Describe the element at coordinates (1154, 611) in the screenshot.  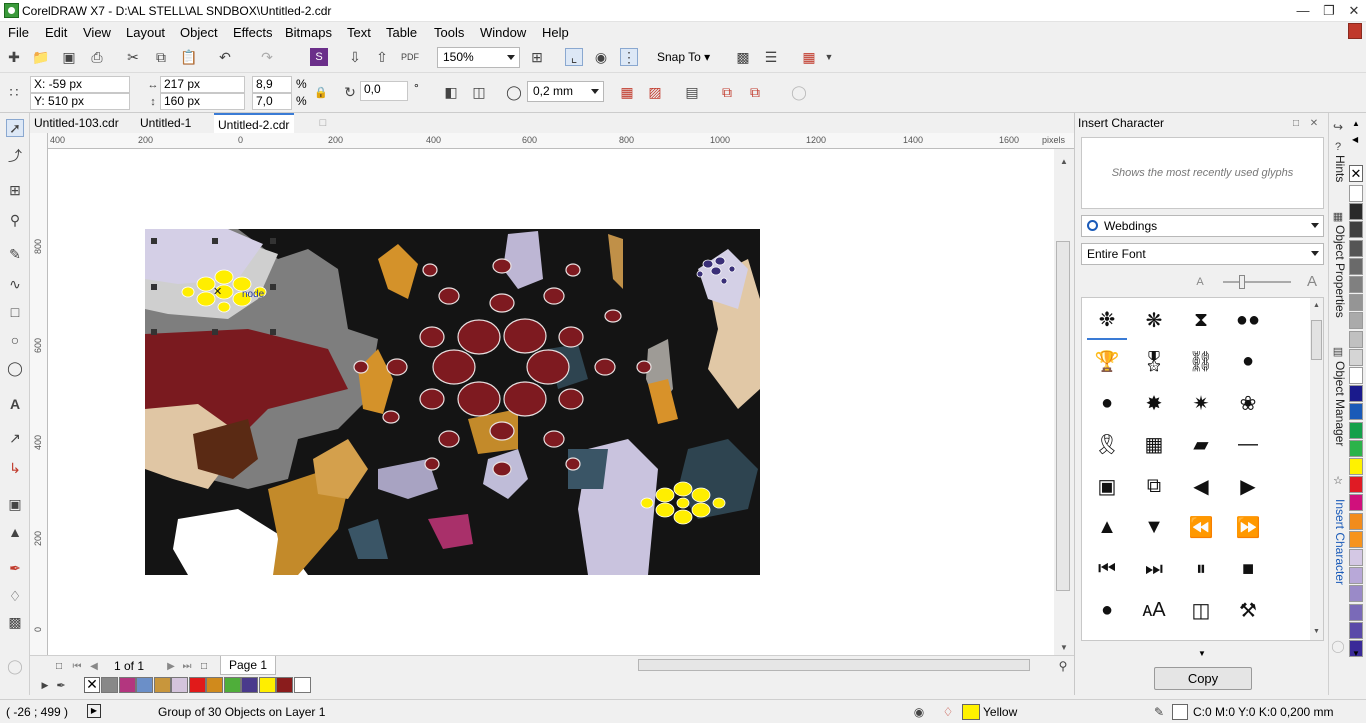
I see `font-size-icon: ᴀA` at that location.